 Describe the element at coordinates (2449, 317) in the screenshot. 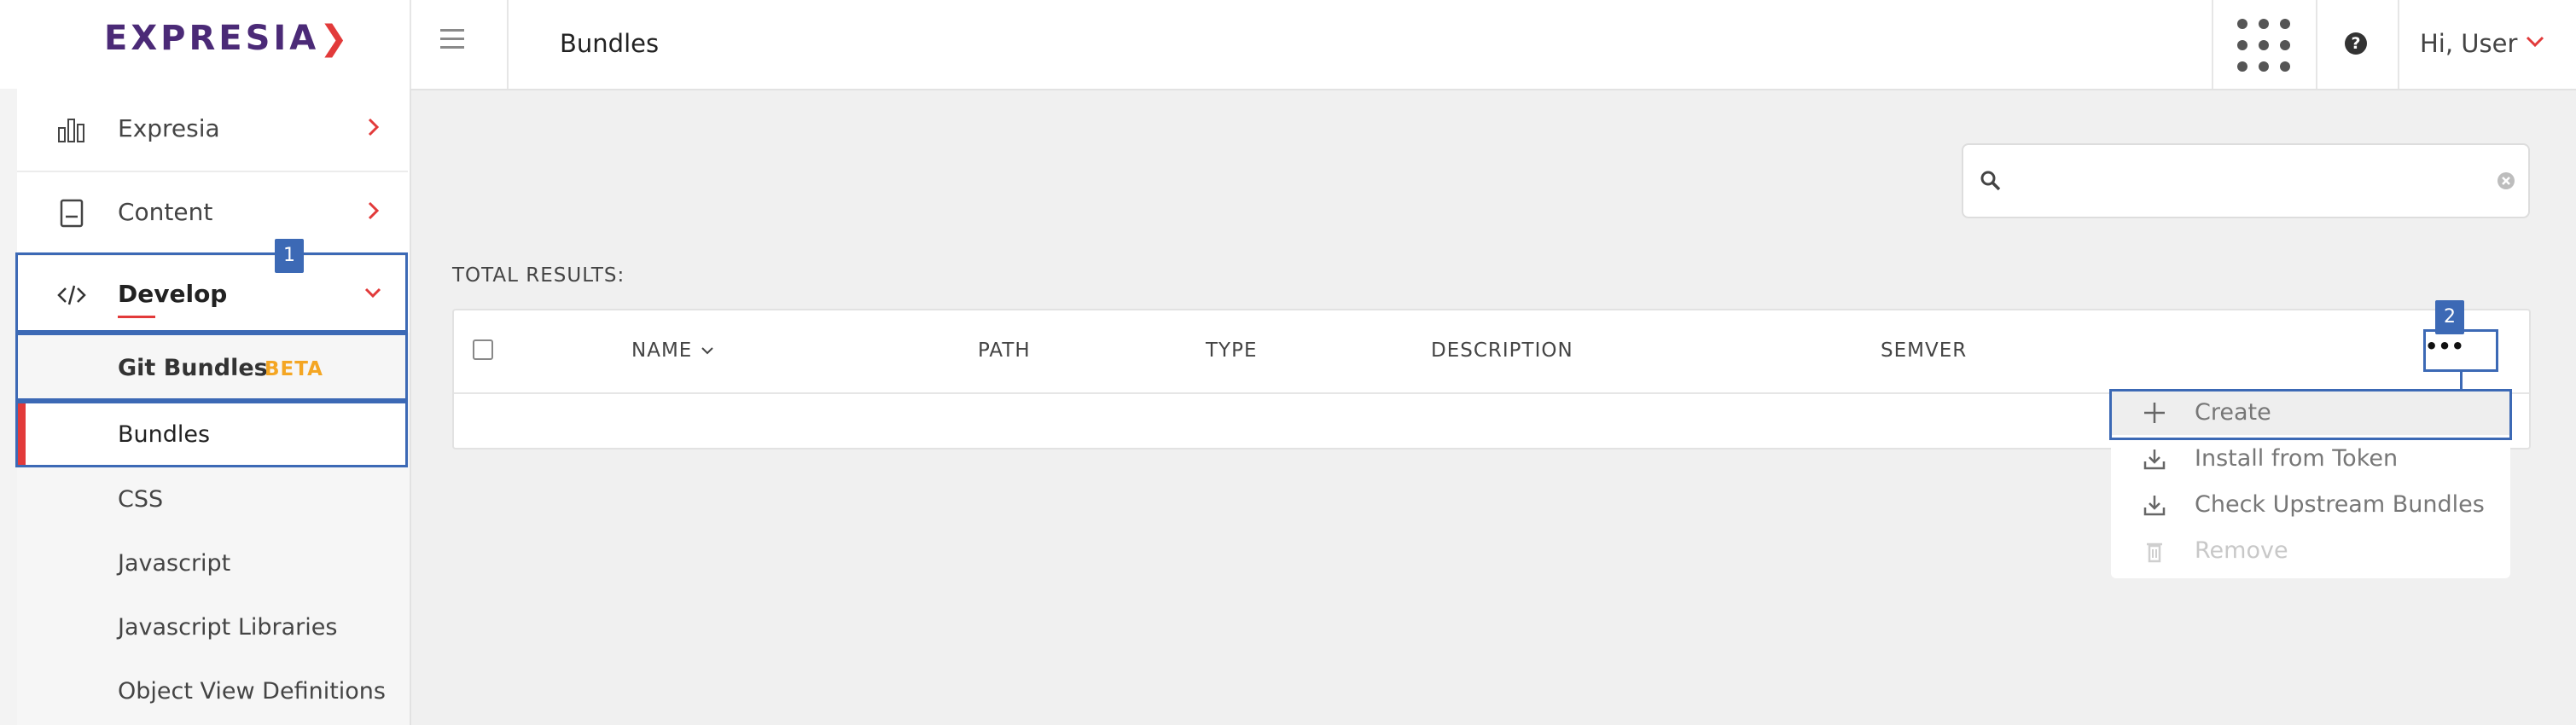

I see `annotation-marker-2: 2` at that location.